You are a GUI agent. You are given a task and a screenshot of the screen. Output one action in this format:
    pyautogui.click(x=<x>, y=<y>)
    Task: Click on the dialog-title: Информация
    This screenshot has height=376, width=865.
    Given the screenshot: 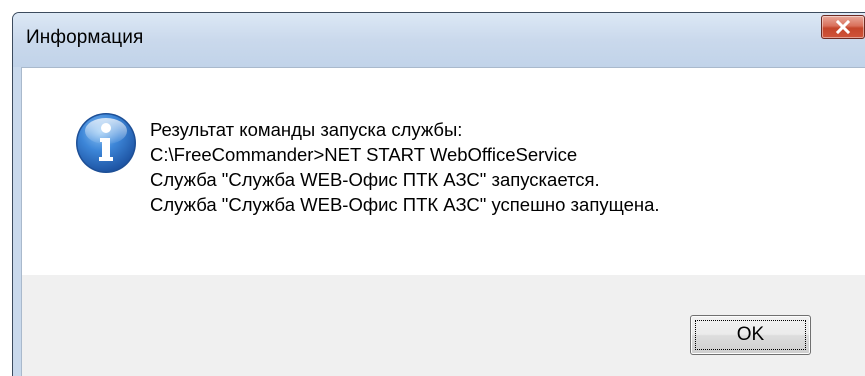 What is the action you would take?
    pyautogui.click(x=85, y=37)
    